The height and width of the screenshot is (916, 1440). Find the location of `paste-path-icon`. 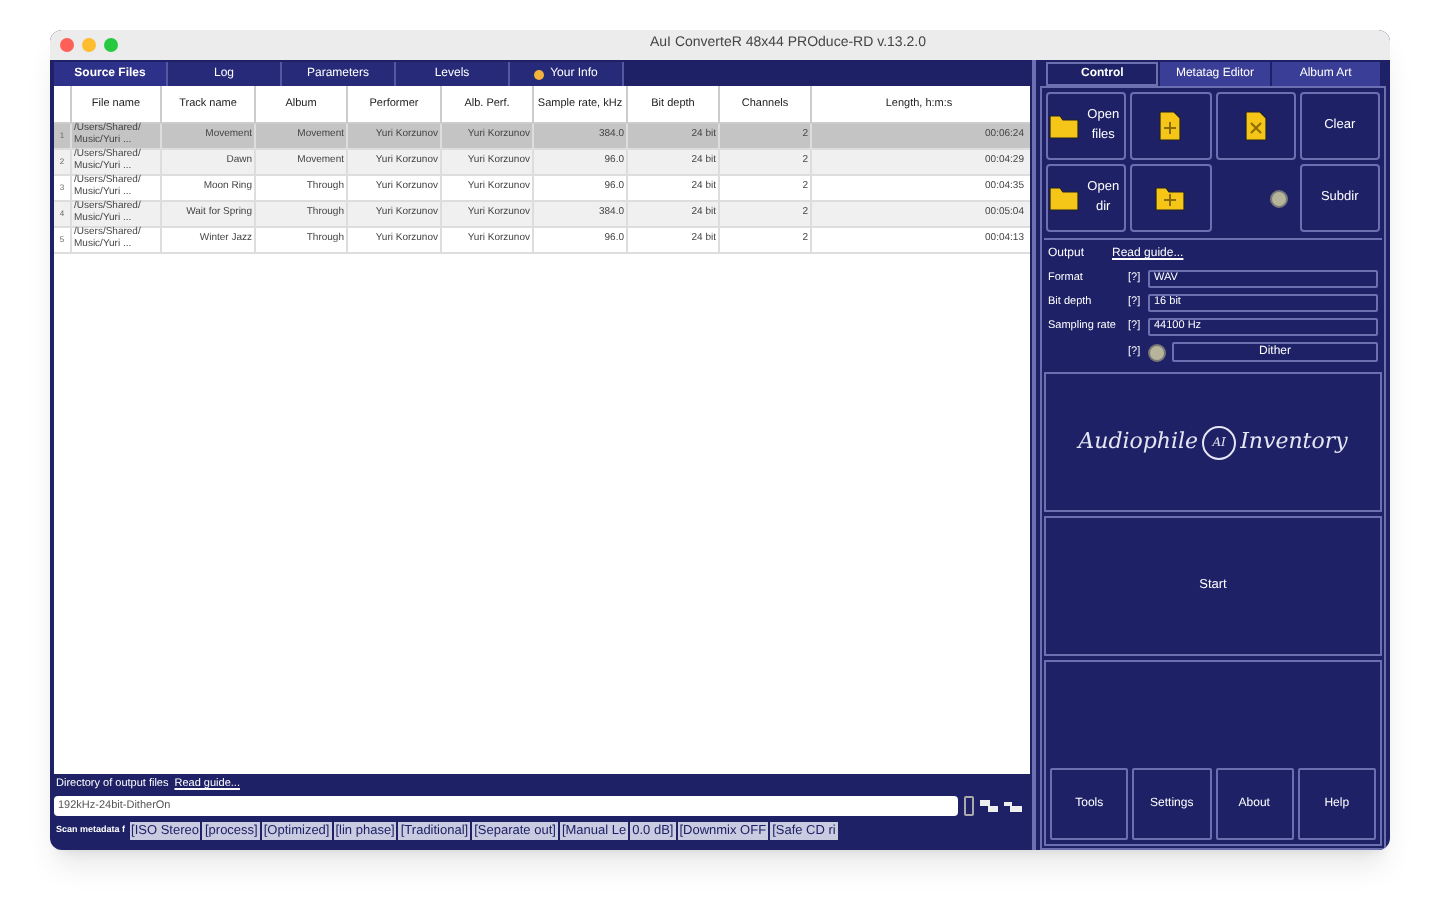

paste-path-icon is located at coordinates (1013, 806).